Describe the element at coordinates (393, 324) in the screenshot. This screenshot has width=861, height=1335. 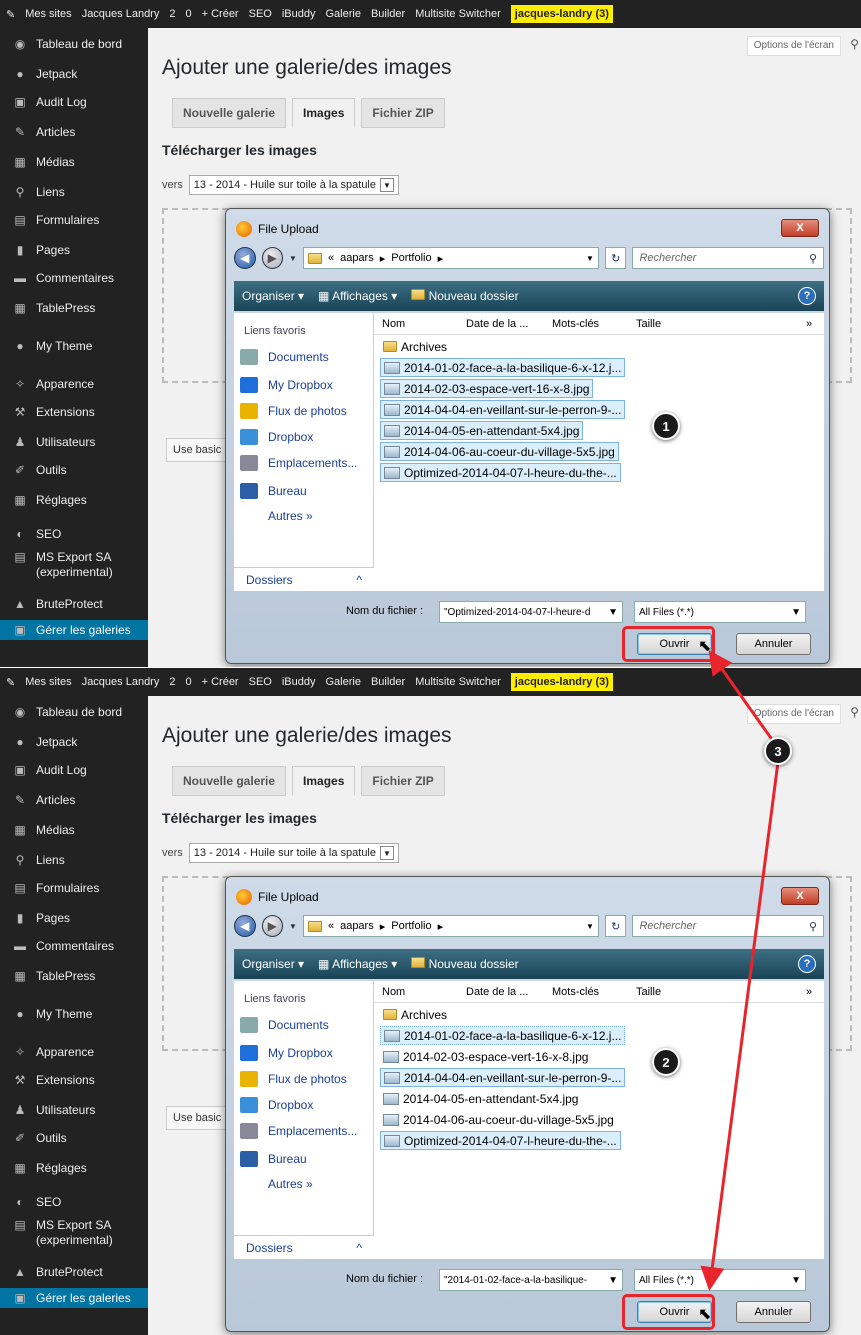
I see `column-header: Nom` at that location.